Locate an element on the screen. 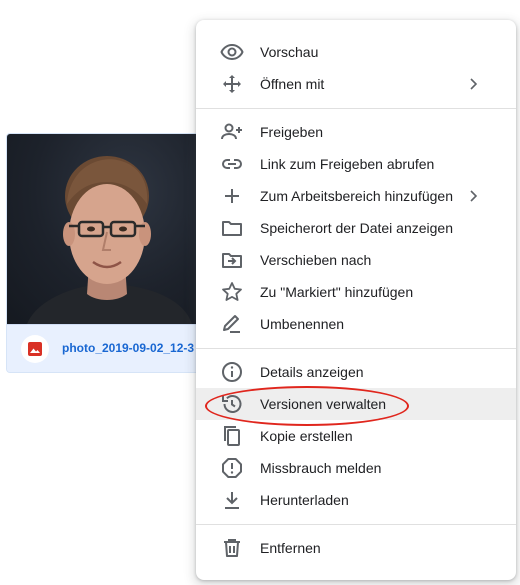 The height and width of the screenshot is (585, 520). menu-item-label: Missbrauch melden is located at coordinates (321, 468).